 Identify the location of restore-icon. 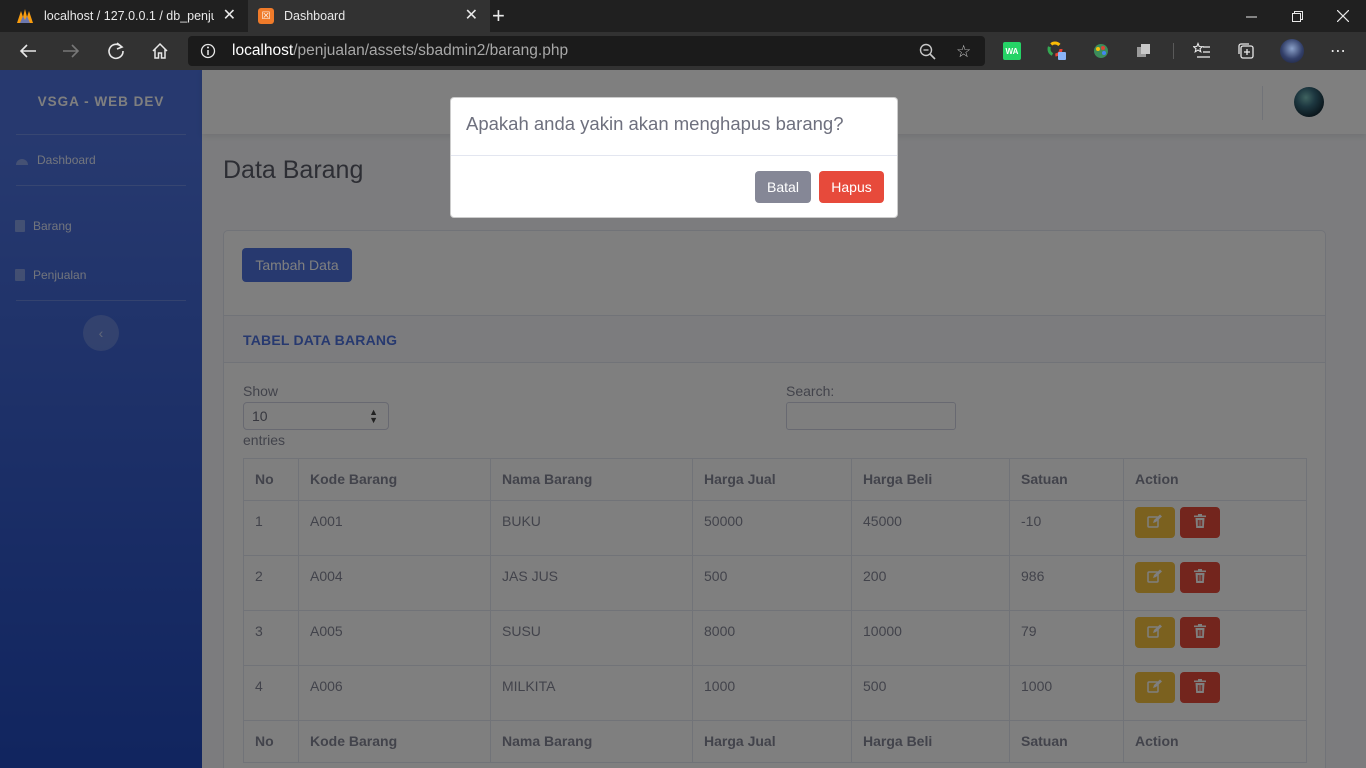
(1297, 16).